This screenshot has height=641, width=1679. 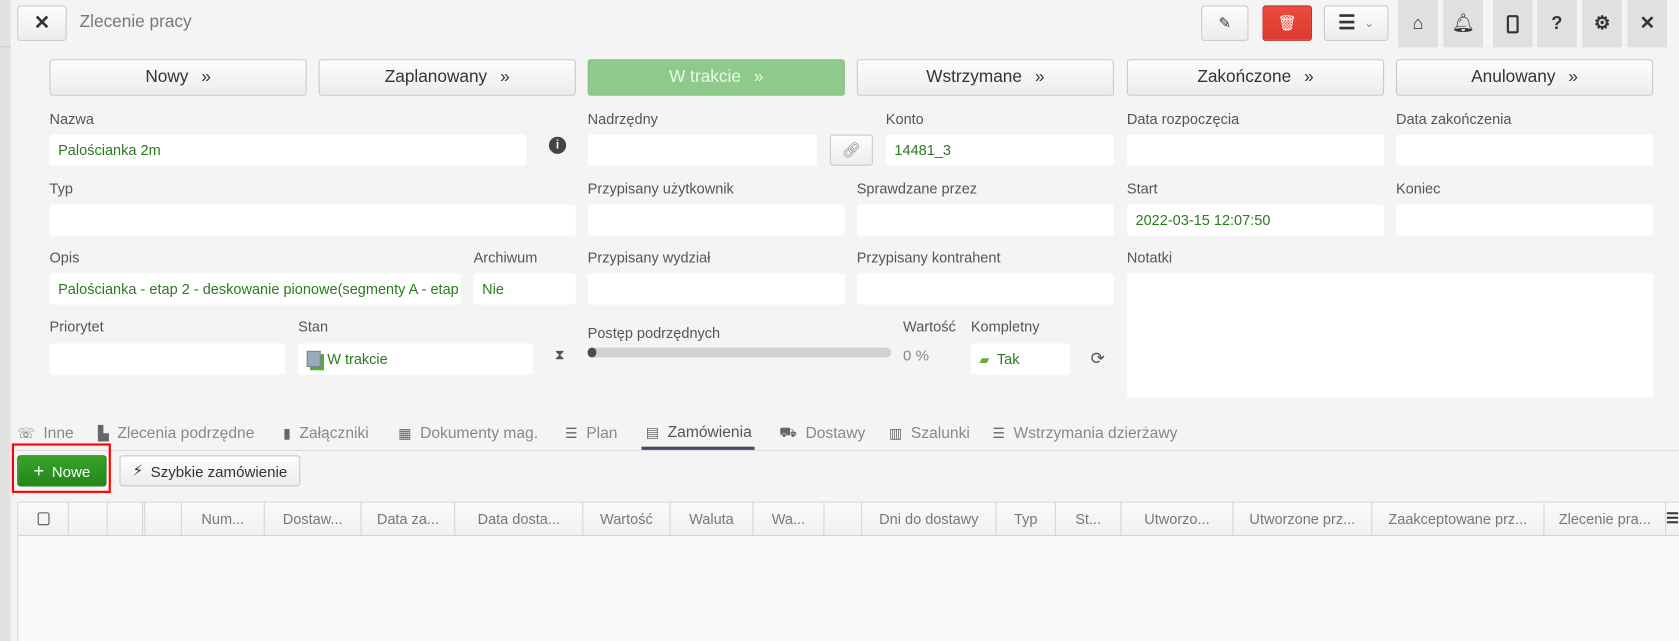 What do you see at coordinates (1097, 358) in the screenshot?
I see `refresh-icon: ⟳` at bounding box center [1097, 358].